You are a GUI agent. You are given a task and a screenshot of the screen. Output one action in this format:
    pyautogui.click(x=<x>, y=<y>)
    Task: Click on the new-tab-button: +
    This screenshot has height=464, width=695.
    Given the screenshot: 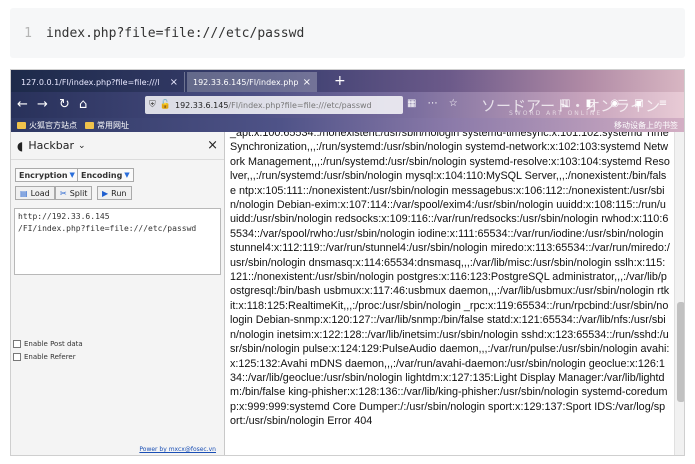 What is the action you would take?
    pyautogui.click(x=340, y=81)
    